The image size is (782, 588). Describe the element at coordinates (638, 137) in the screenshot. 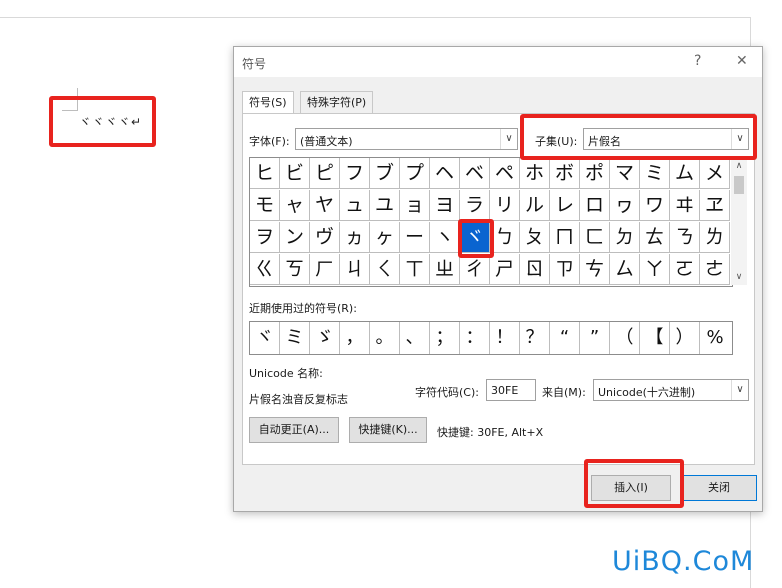

I see `highlight-subset` at that location.